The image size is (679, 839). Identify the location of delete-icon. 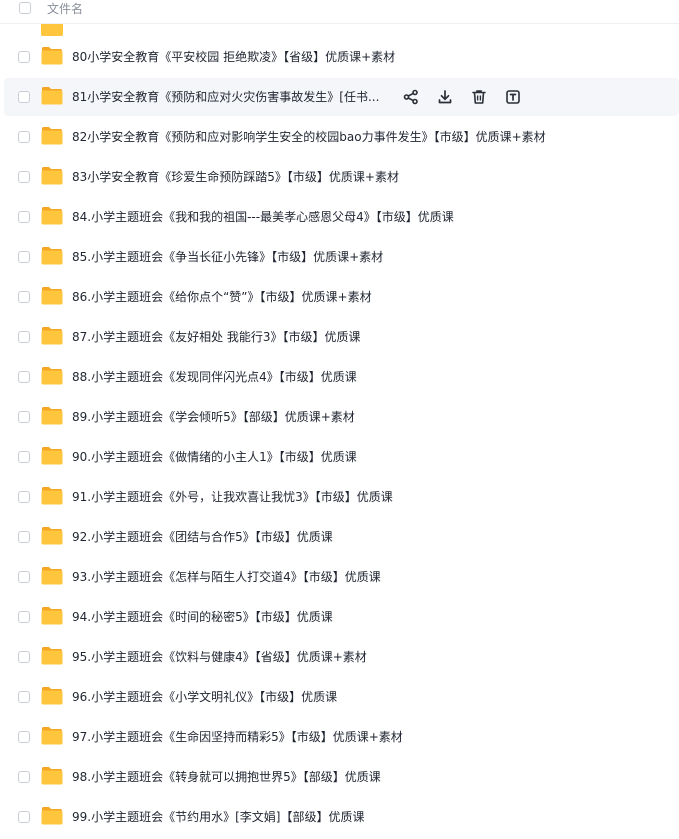
(479, 97).